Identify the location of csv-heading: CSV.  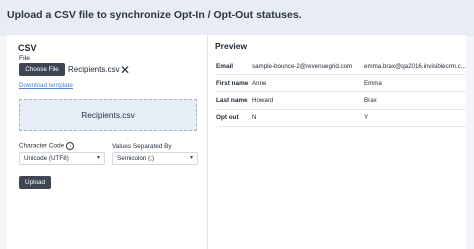
(27, 48).